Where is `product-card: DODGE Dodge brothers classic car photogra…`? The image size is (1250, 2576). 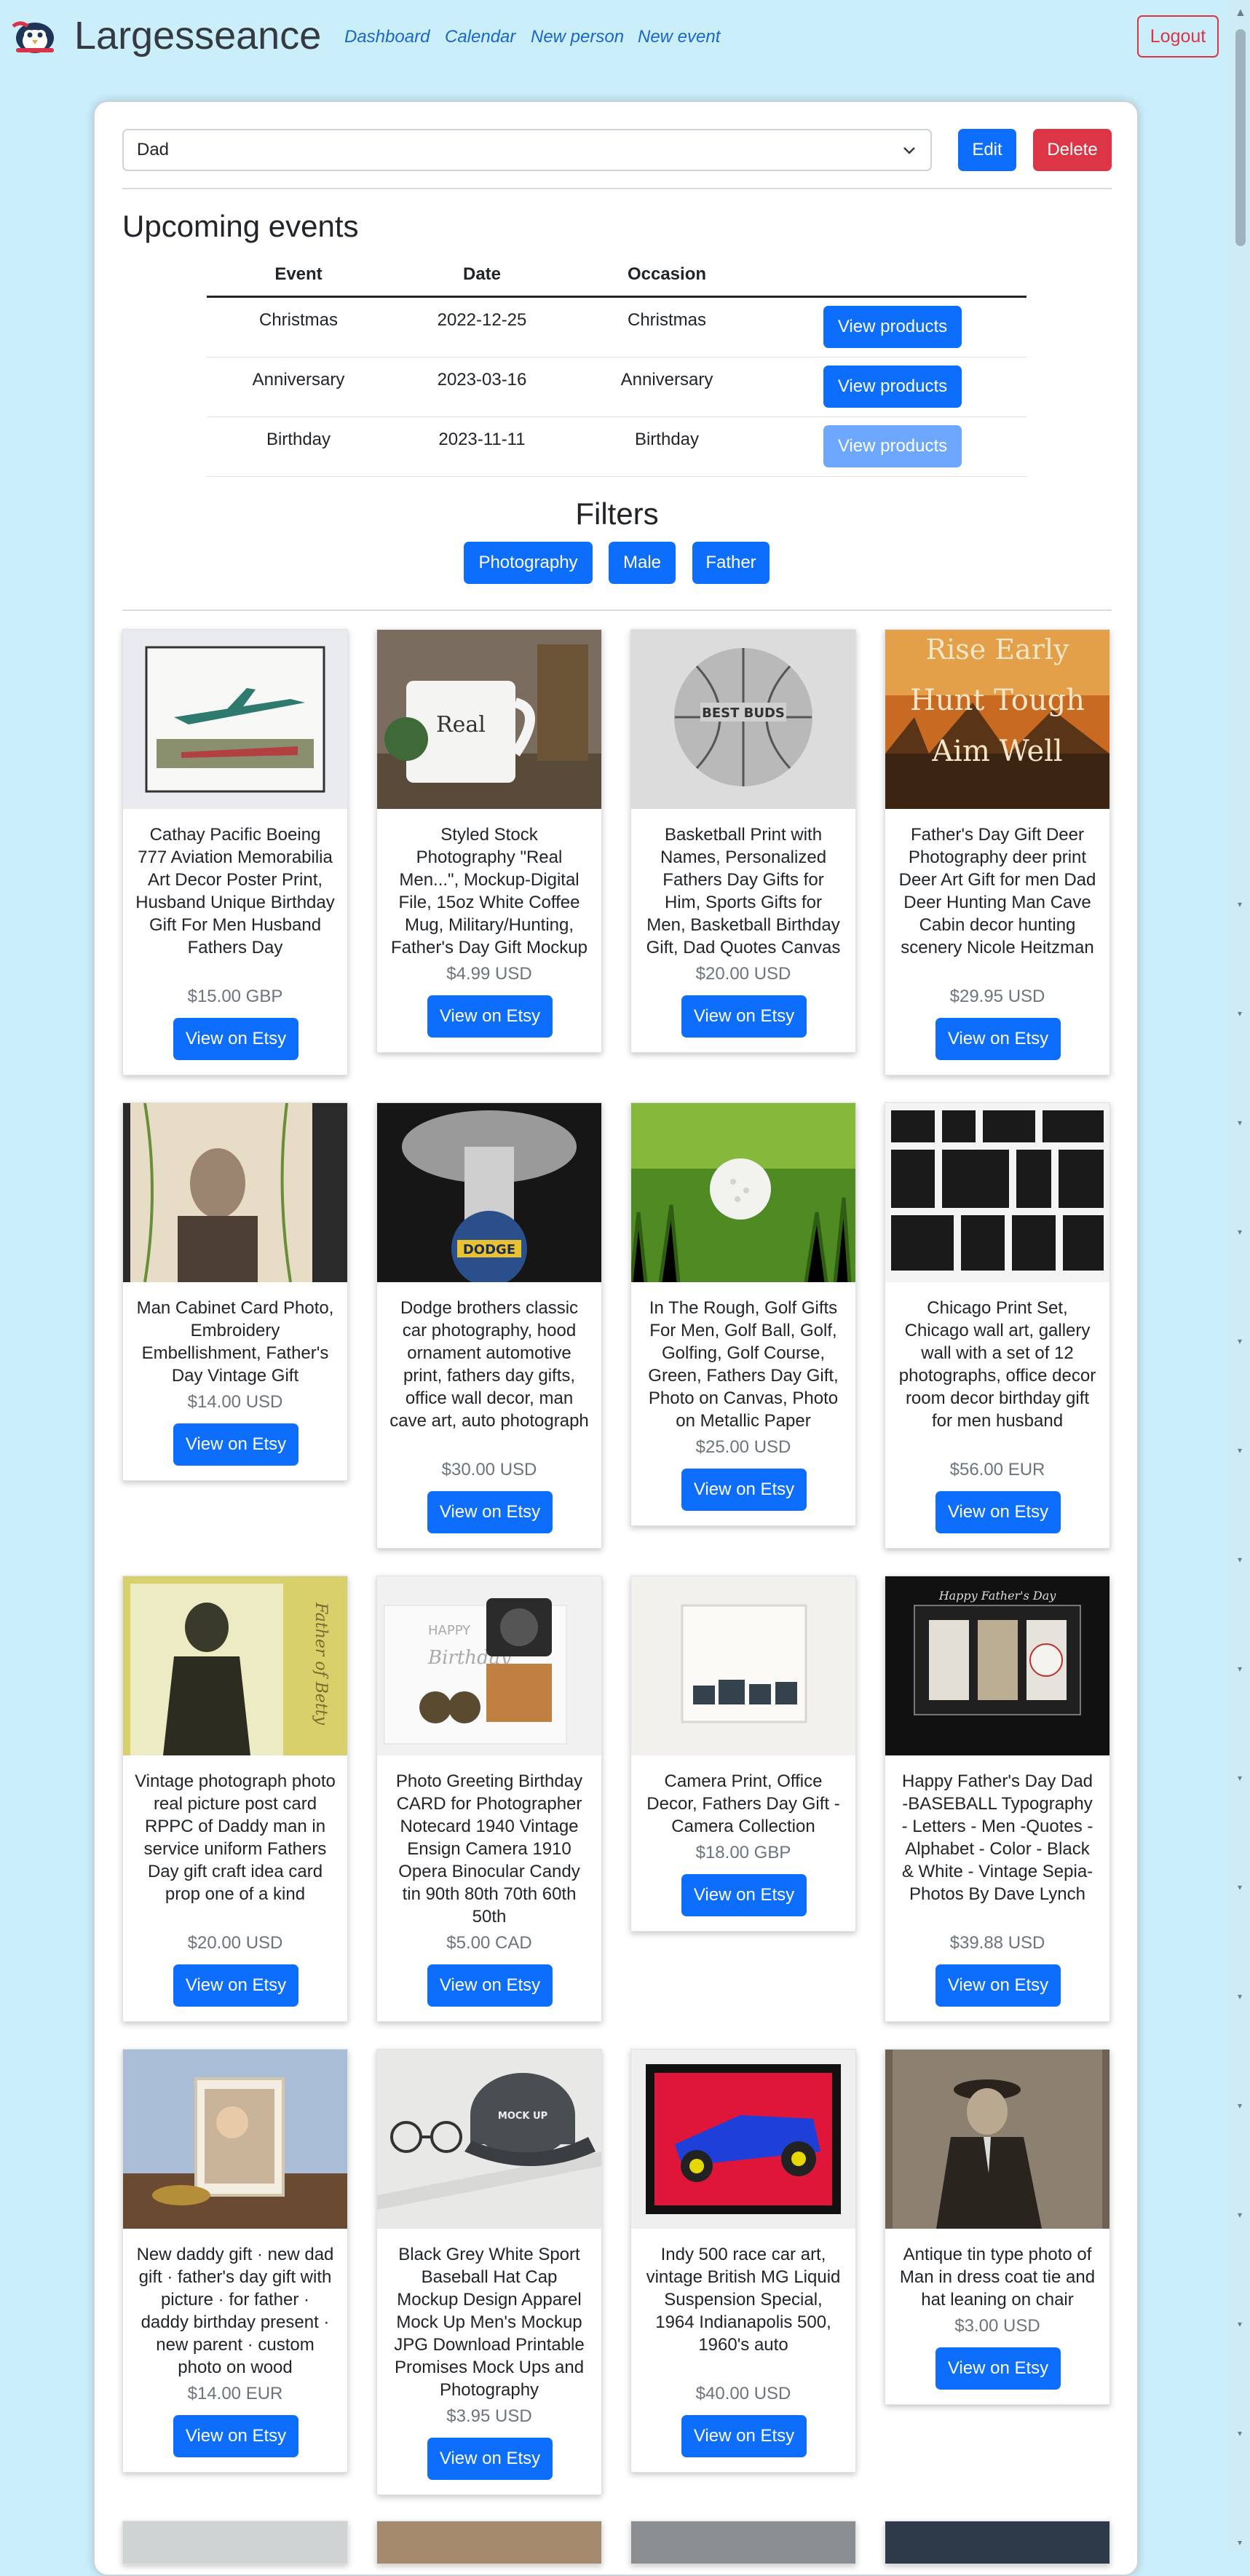
product-card: DODGE Dodge brothers classic car photogra… is located at coordinates (489, 1325).